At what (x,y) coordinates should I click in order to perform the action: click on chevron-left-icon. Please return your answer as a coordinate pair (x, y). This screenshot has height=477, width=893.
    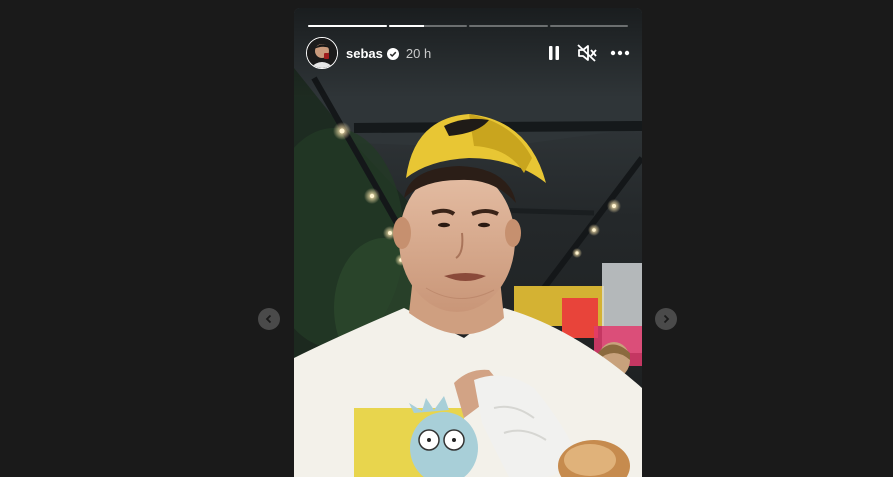
    Looking at the image, I should click on (268, 319).